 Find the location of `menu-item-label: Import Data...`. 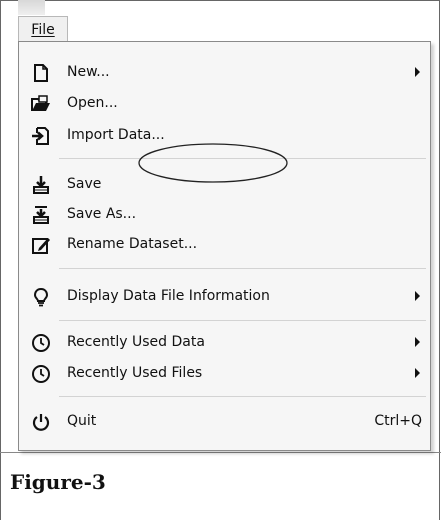

menu-item-label: Import Data... is located at coordinates (116, 135).